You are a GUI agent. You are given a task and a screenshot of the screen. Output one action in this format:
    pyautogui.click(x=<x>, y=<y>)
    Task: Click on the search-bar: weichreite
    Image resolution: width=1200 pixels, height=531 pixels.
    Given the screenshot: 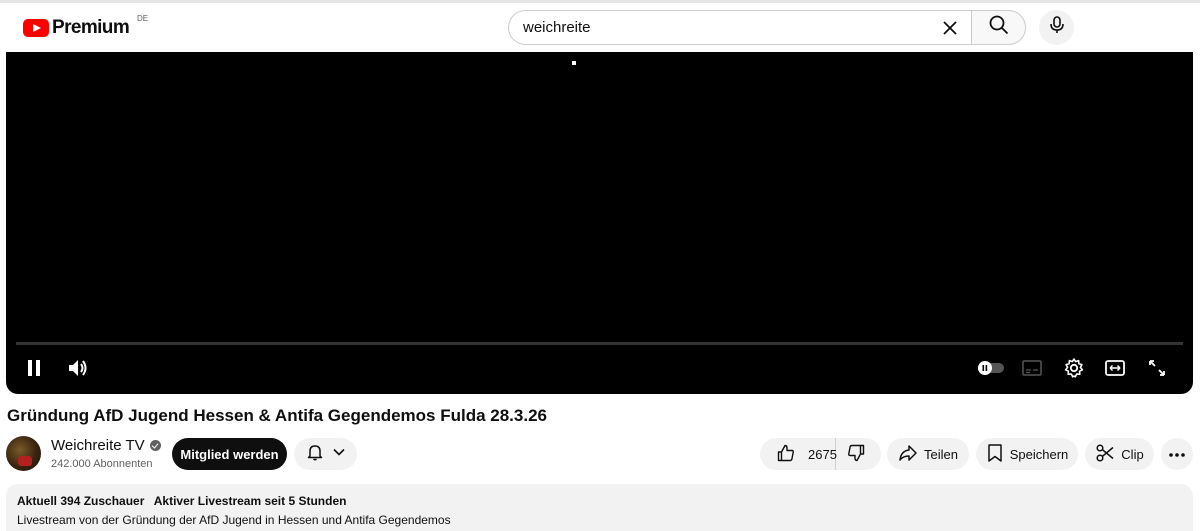 What is the action you would take?
    pyautogui.click(x=767, y=27)
    